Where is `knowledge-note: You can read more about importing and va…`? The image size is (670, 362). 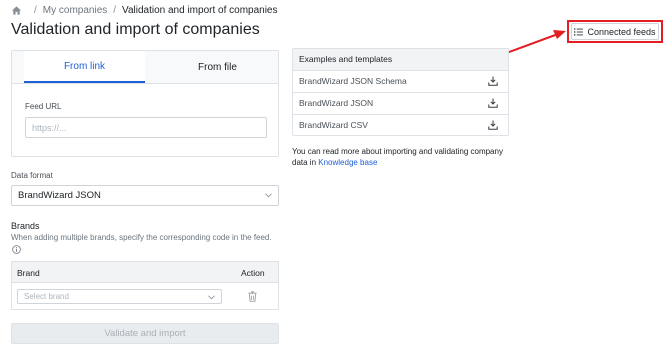
knowledge-note: You can read more about importing and va… is located at coordinates (402, 157).